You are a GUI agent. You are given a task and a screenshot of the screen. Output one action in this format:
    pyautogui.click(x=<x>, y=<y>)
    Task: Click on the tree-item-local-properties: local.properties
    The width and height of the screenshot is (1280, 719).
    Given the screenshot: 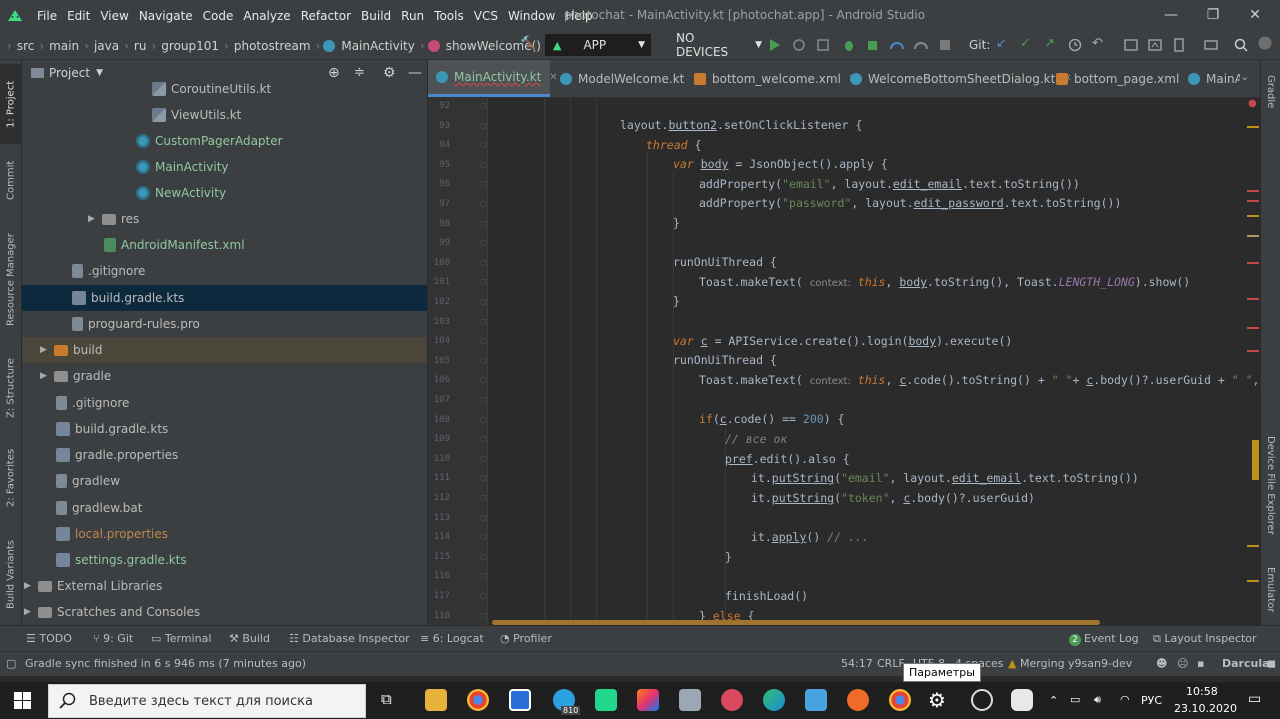 What is the action you would take?
    pyautogui.click(x=112, y=534)
    